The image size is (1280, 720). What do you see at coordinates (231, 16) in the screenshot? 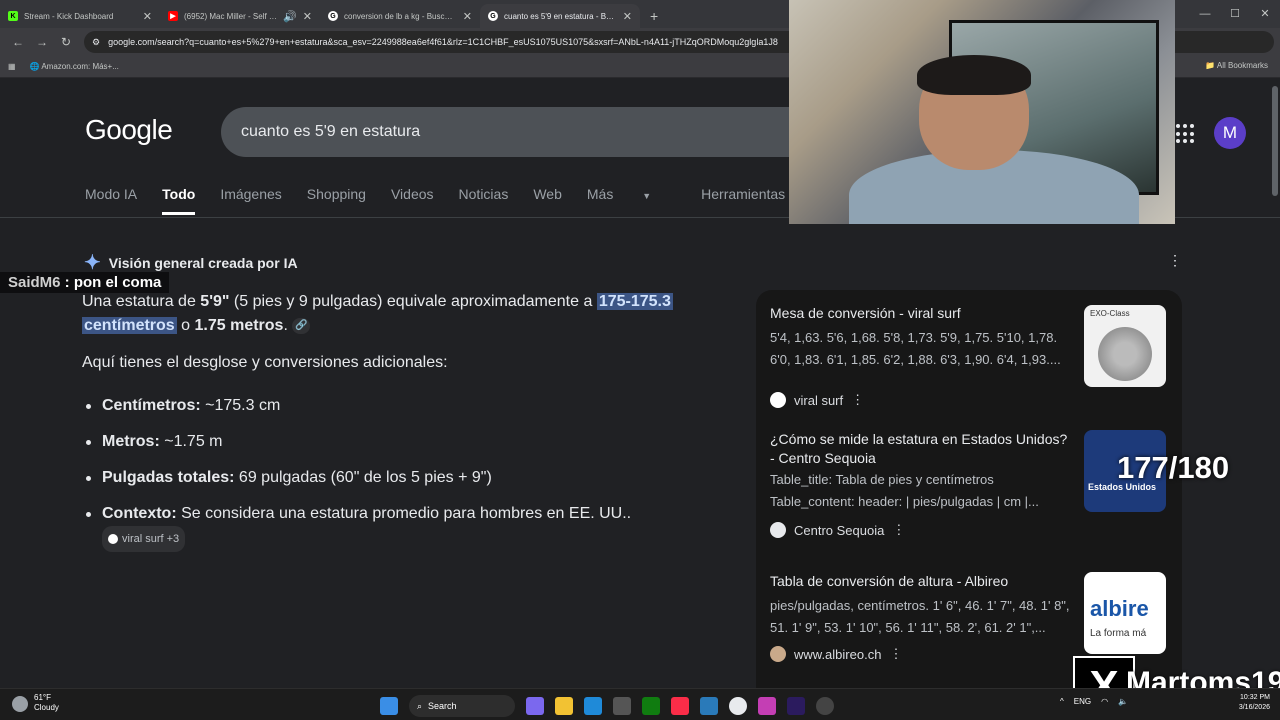
I see `tab-title: (6952) Mac Miller - Self Care` at bounding box center [231, 16].